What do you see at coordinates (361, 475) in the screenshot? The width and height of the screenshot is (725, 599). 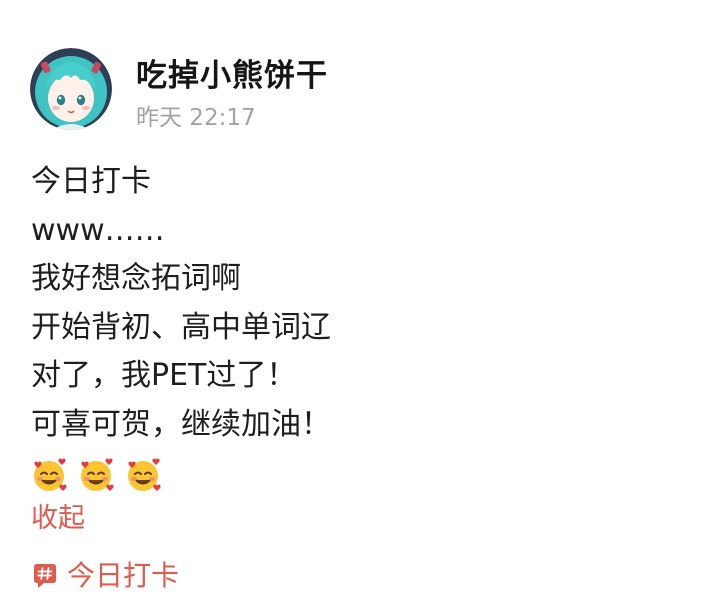 I see `emoji-row` at bounding box center [361, 475].